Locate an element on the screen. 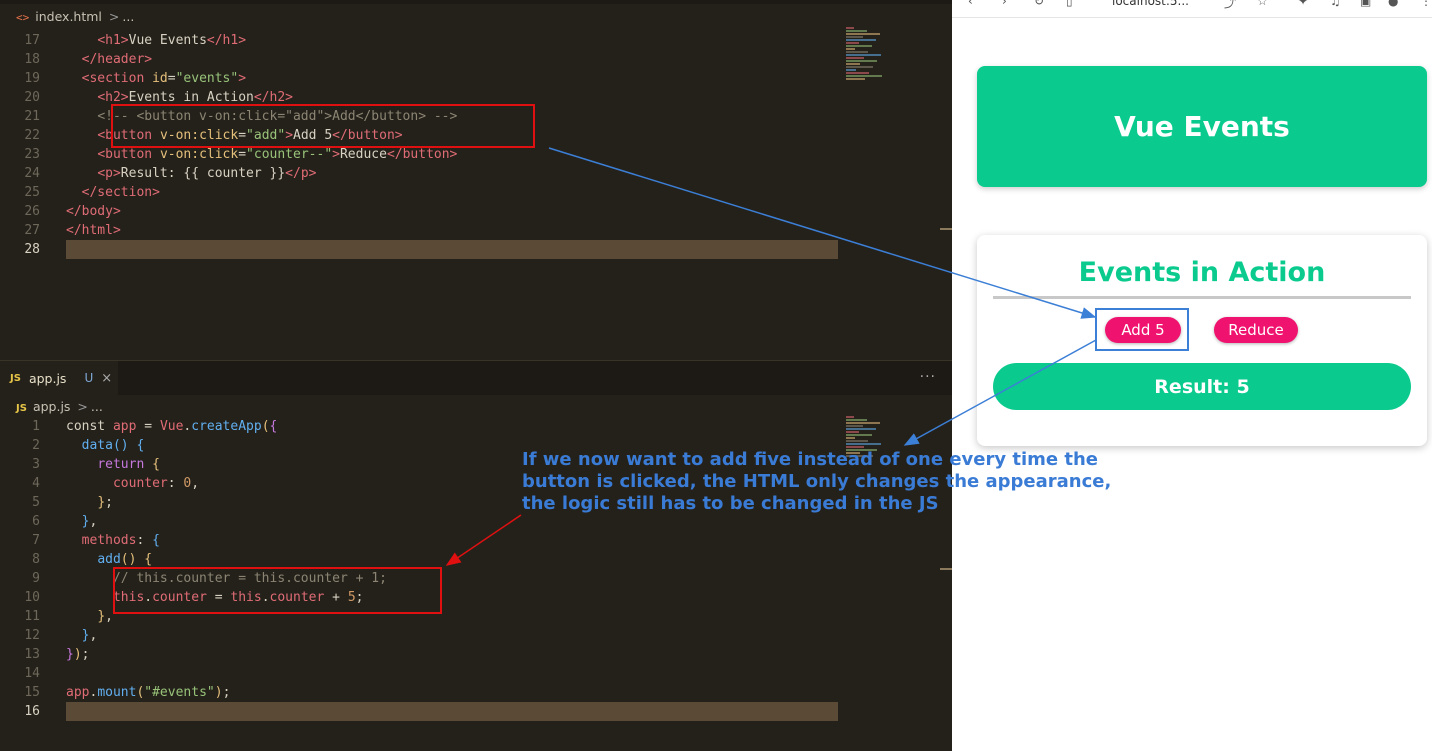 The height and width of the screenshot is (751, 1432). page-icon: ▯ is located at coordinates (1069, 4).